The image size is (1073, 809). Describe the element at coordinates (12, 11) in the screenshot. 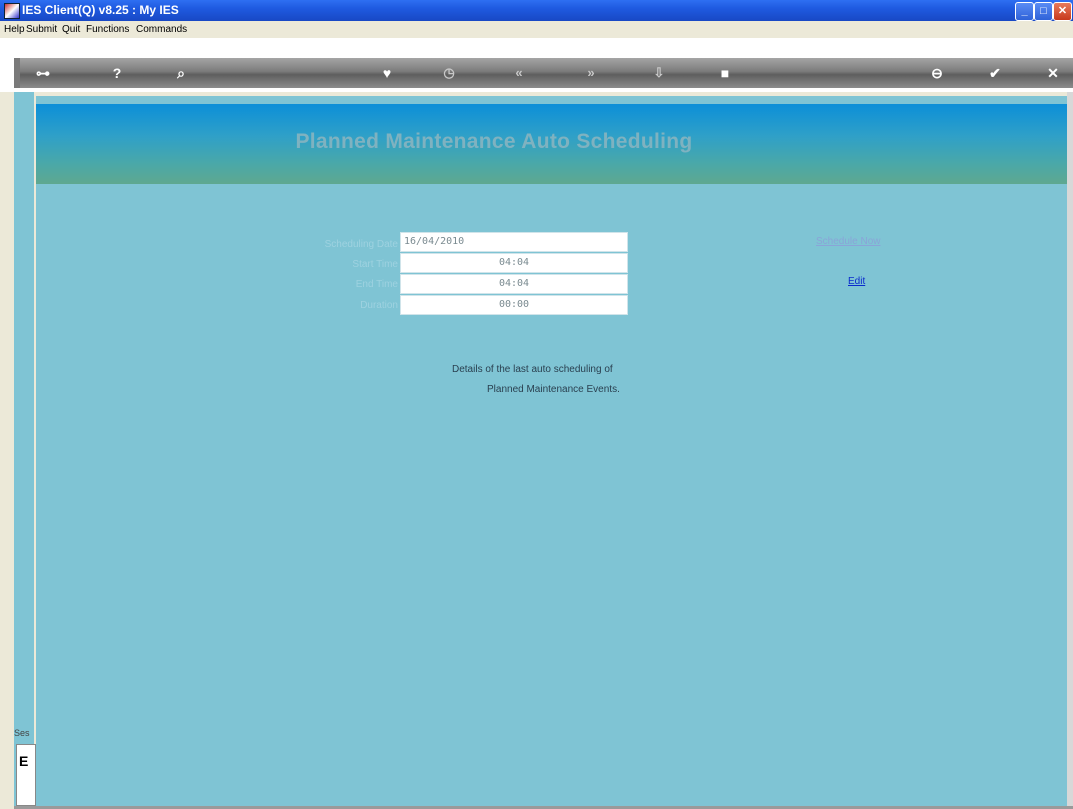

I see `app-icon` at that location.